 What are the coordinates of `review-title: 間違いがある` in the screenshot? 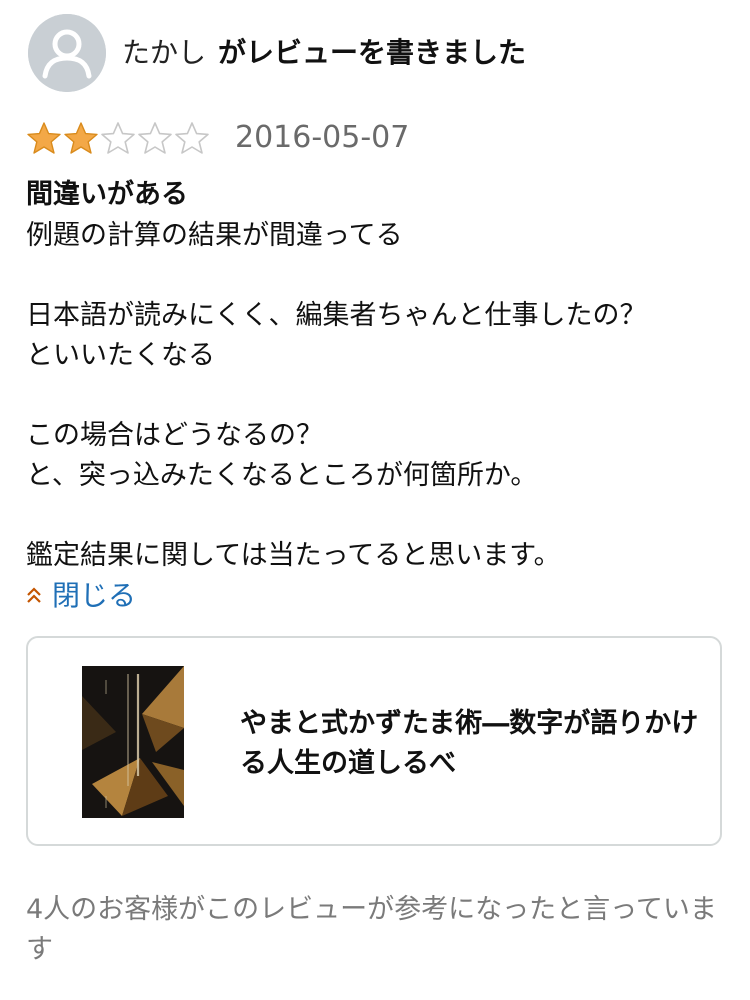 It's located at (107, 194).